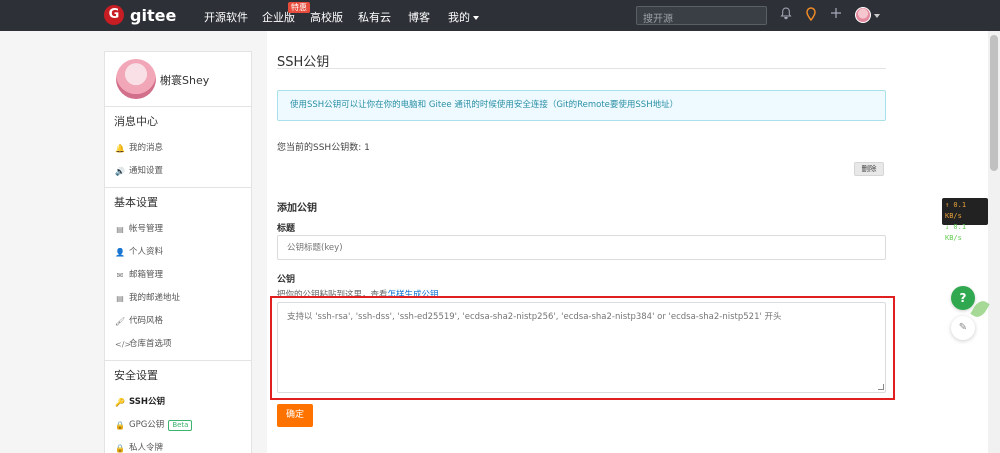 This screenshot has height=453, width=1000. I want to click on sidebar-item-profile: 👤 个人资料, so click(178, 252).